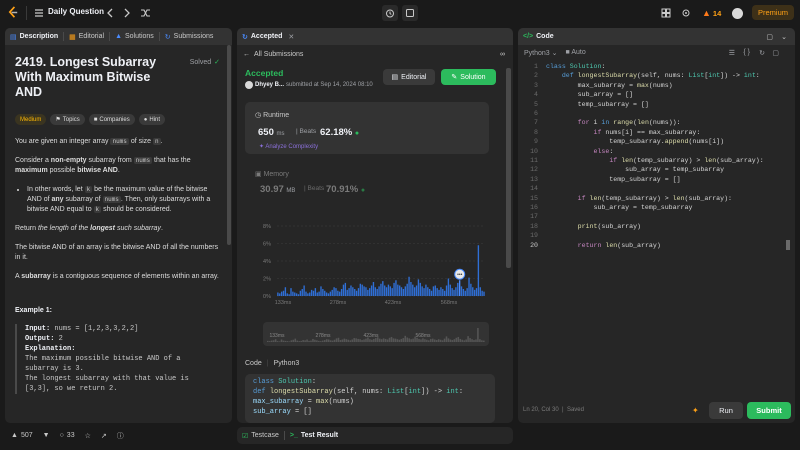 Image resolution: width=800 pixels, height=450 pixels. What do you see at coordinates (502, 54) in the screenshot?
I see `link-icon: ∞` at bounding box center [502, 54].